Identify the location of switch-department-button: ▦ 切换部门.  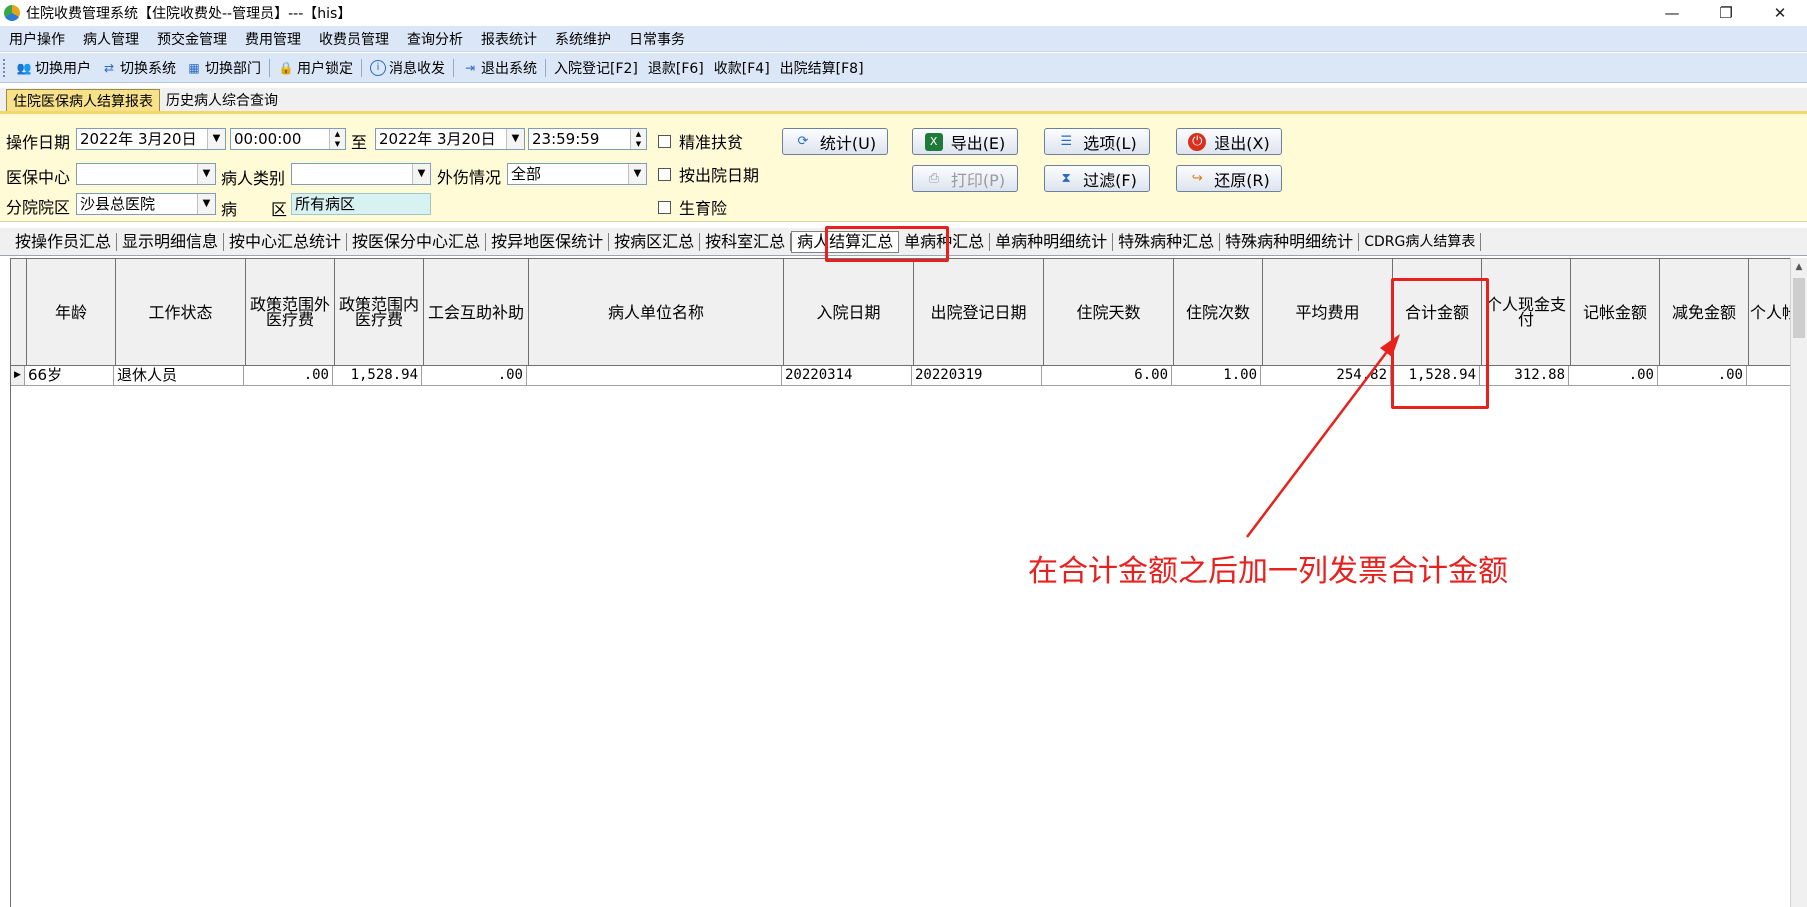
(223, 68).